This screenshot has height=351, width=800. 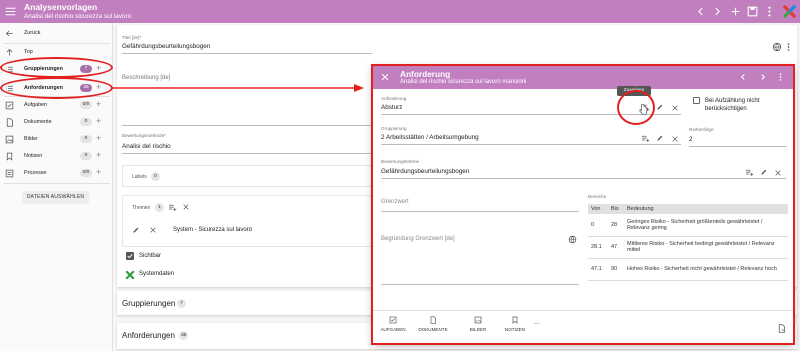 What do you see at coordinates (696, 100) in the screenshot?
I see `not-counted-checkbox` at bounding box center [696, 100].